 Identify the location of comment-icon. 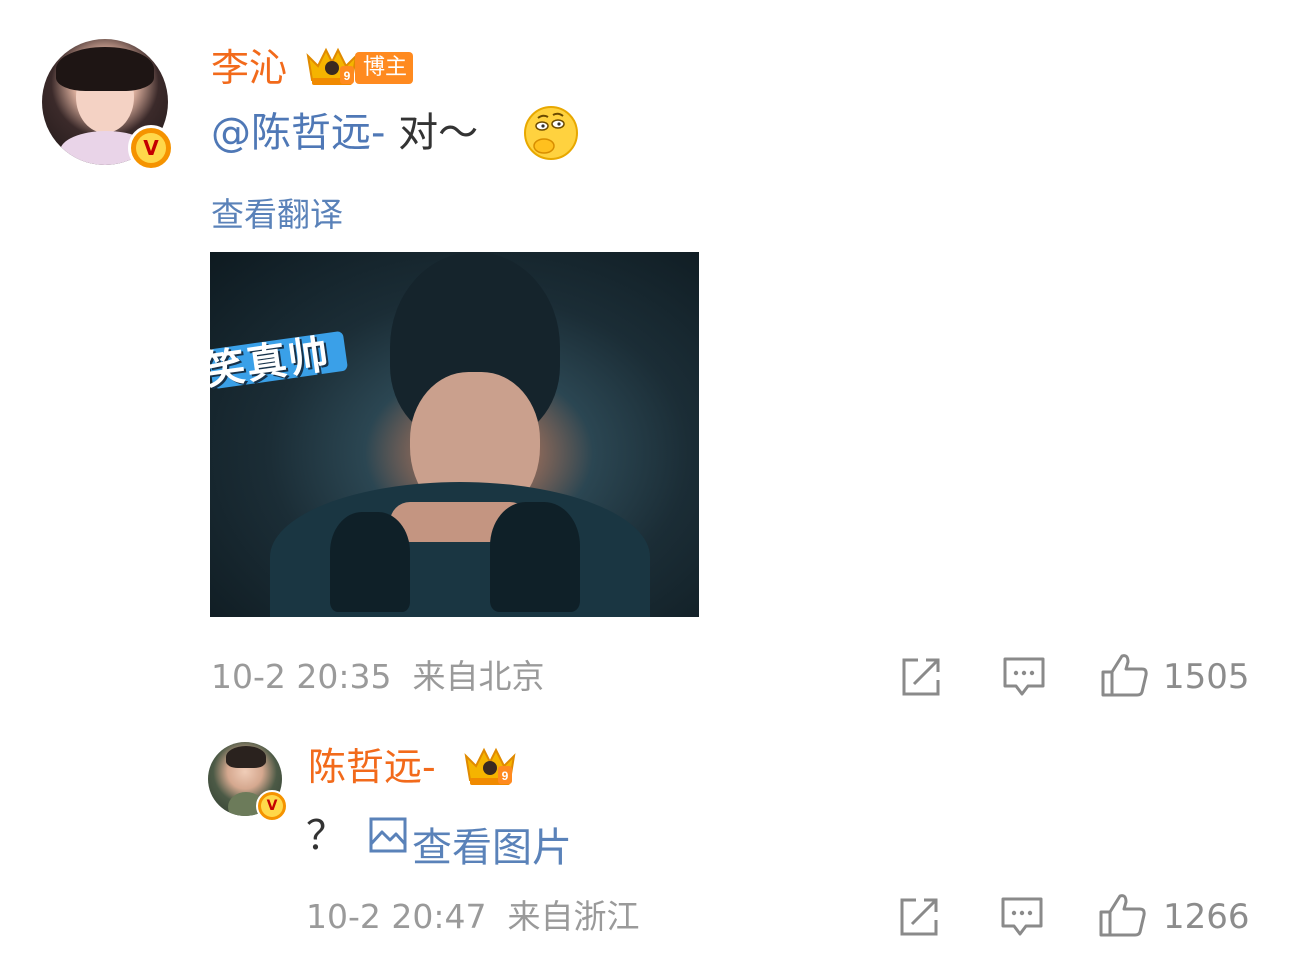
(1024, 677).